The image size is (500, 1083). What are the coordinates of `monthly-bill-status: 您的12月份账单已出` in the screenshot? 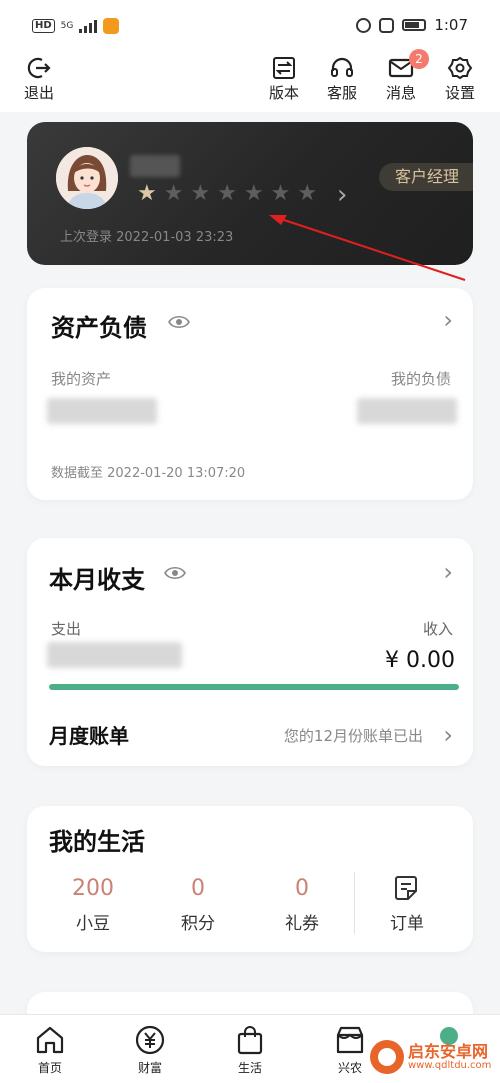 It's located at (353, 735).